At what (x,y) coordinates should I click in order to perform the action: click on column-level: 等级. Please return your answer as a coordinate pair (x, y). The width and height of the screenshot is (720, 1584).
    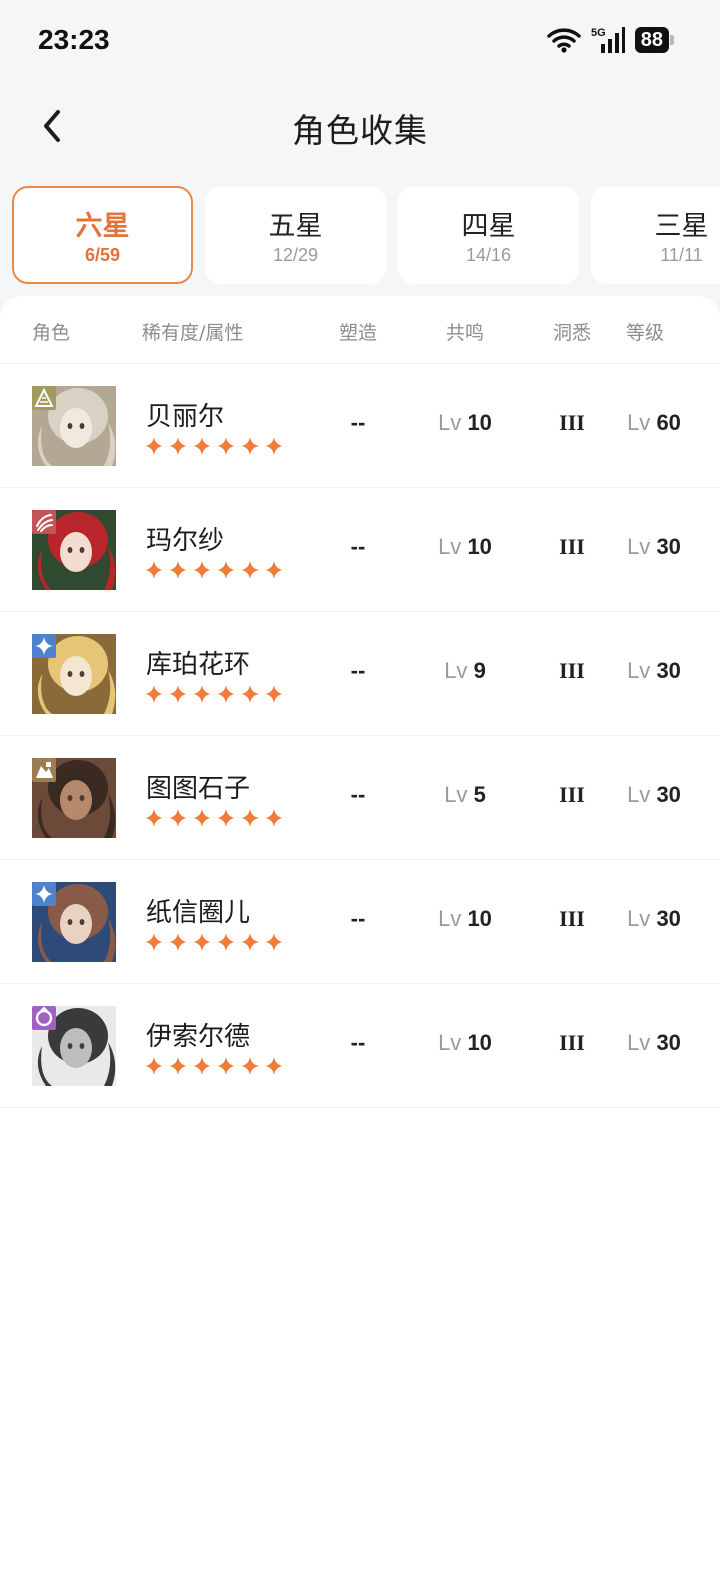
    Looking at the image, I should click on (645, 333).